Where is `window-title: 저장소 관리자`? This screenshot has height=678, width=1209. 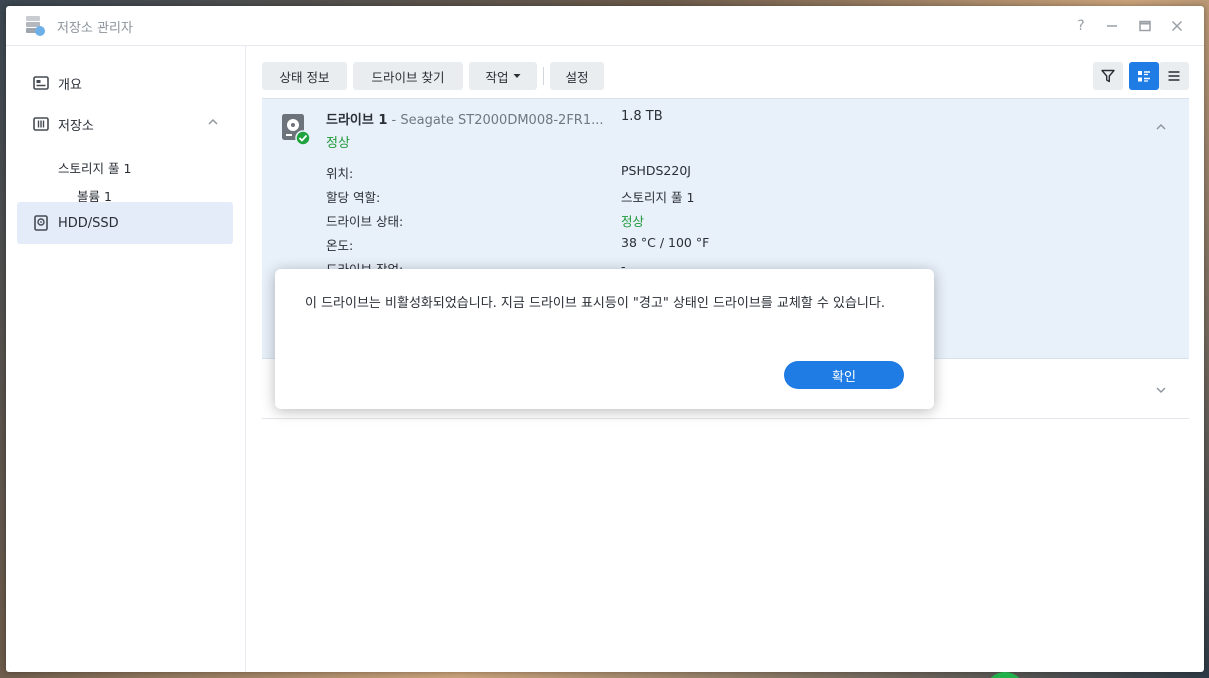 window-title: 저장소 관리자 is located at coordinates (95, 28).